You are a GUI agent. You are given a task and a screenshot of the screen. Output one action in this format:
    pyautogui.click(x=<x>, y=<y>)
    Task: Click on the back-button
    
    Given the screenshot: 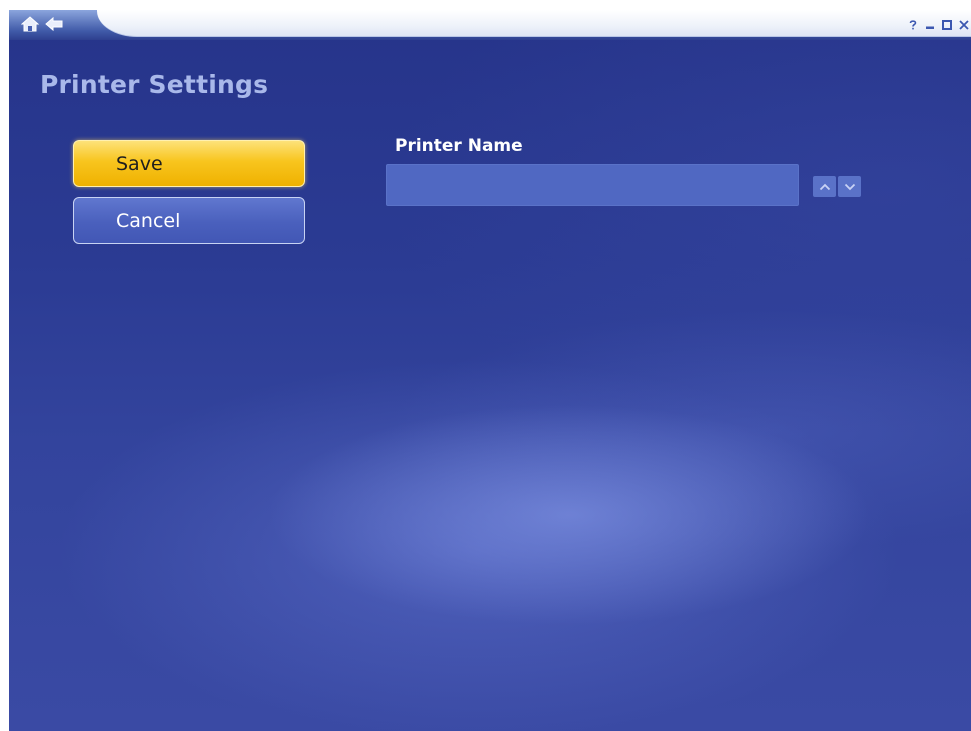 What is the action you would take?
    pyautogui.click(x=54, y=24)
    